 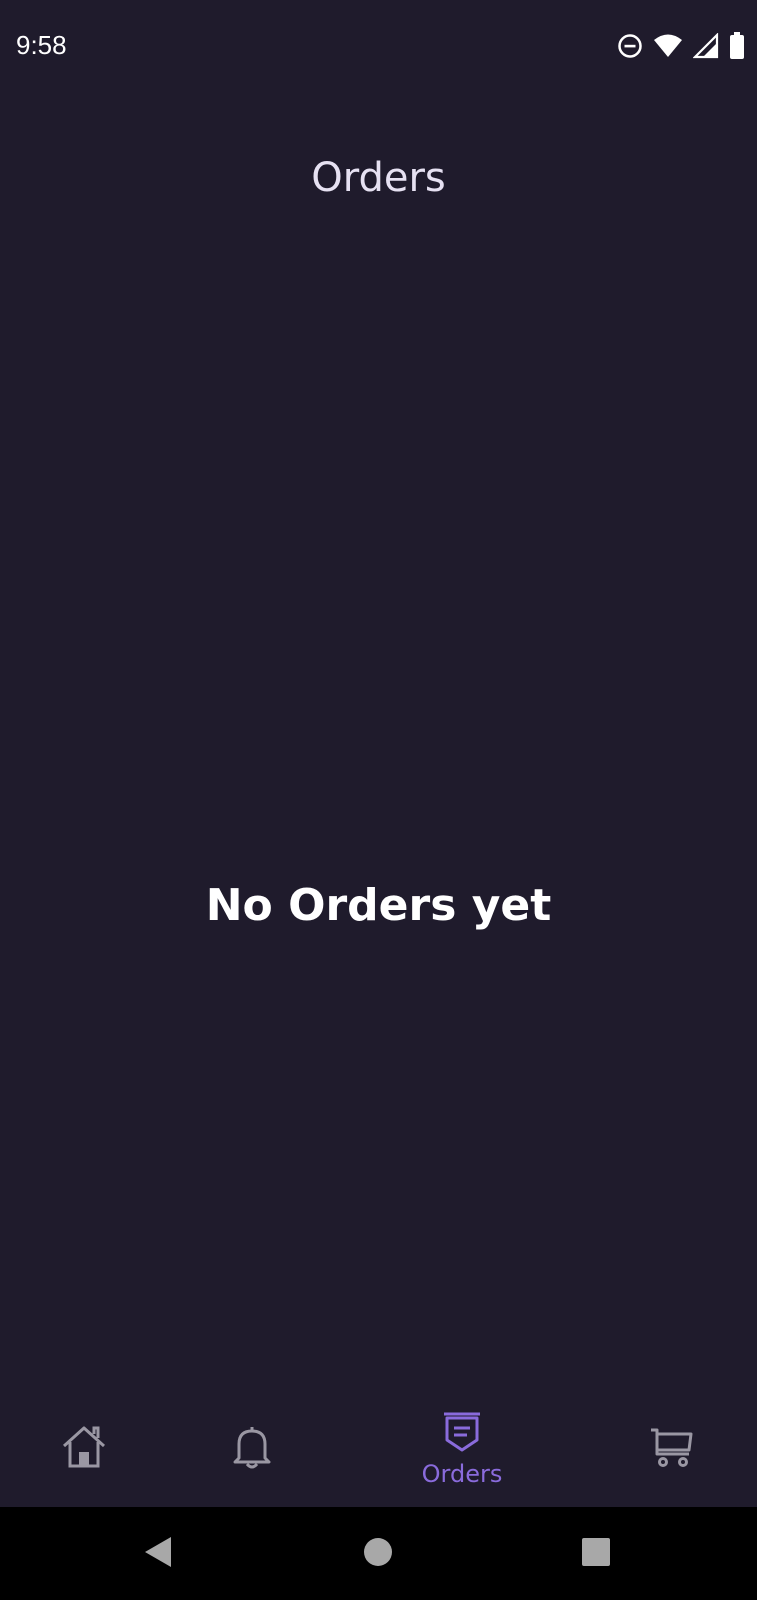 I want to click on home-icon, so click(x=84, y=1449).